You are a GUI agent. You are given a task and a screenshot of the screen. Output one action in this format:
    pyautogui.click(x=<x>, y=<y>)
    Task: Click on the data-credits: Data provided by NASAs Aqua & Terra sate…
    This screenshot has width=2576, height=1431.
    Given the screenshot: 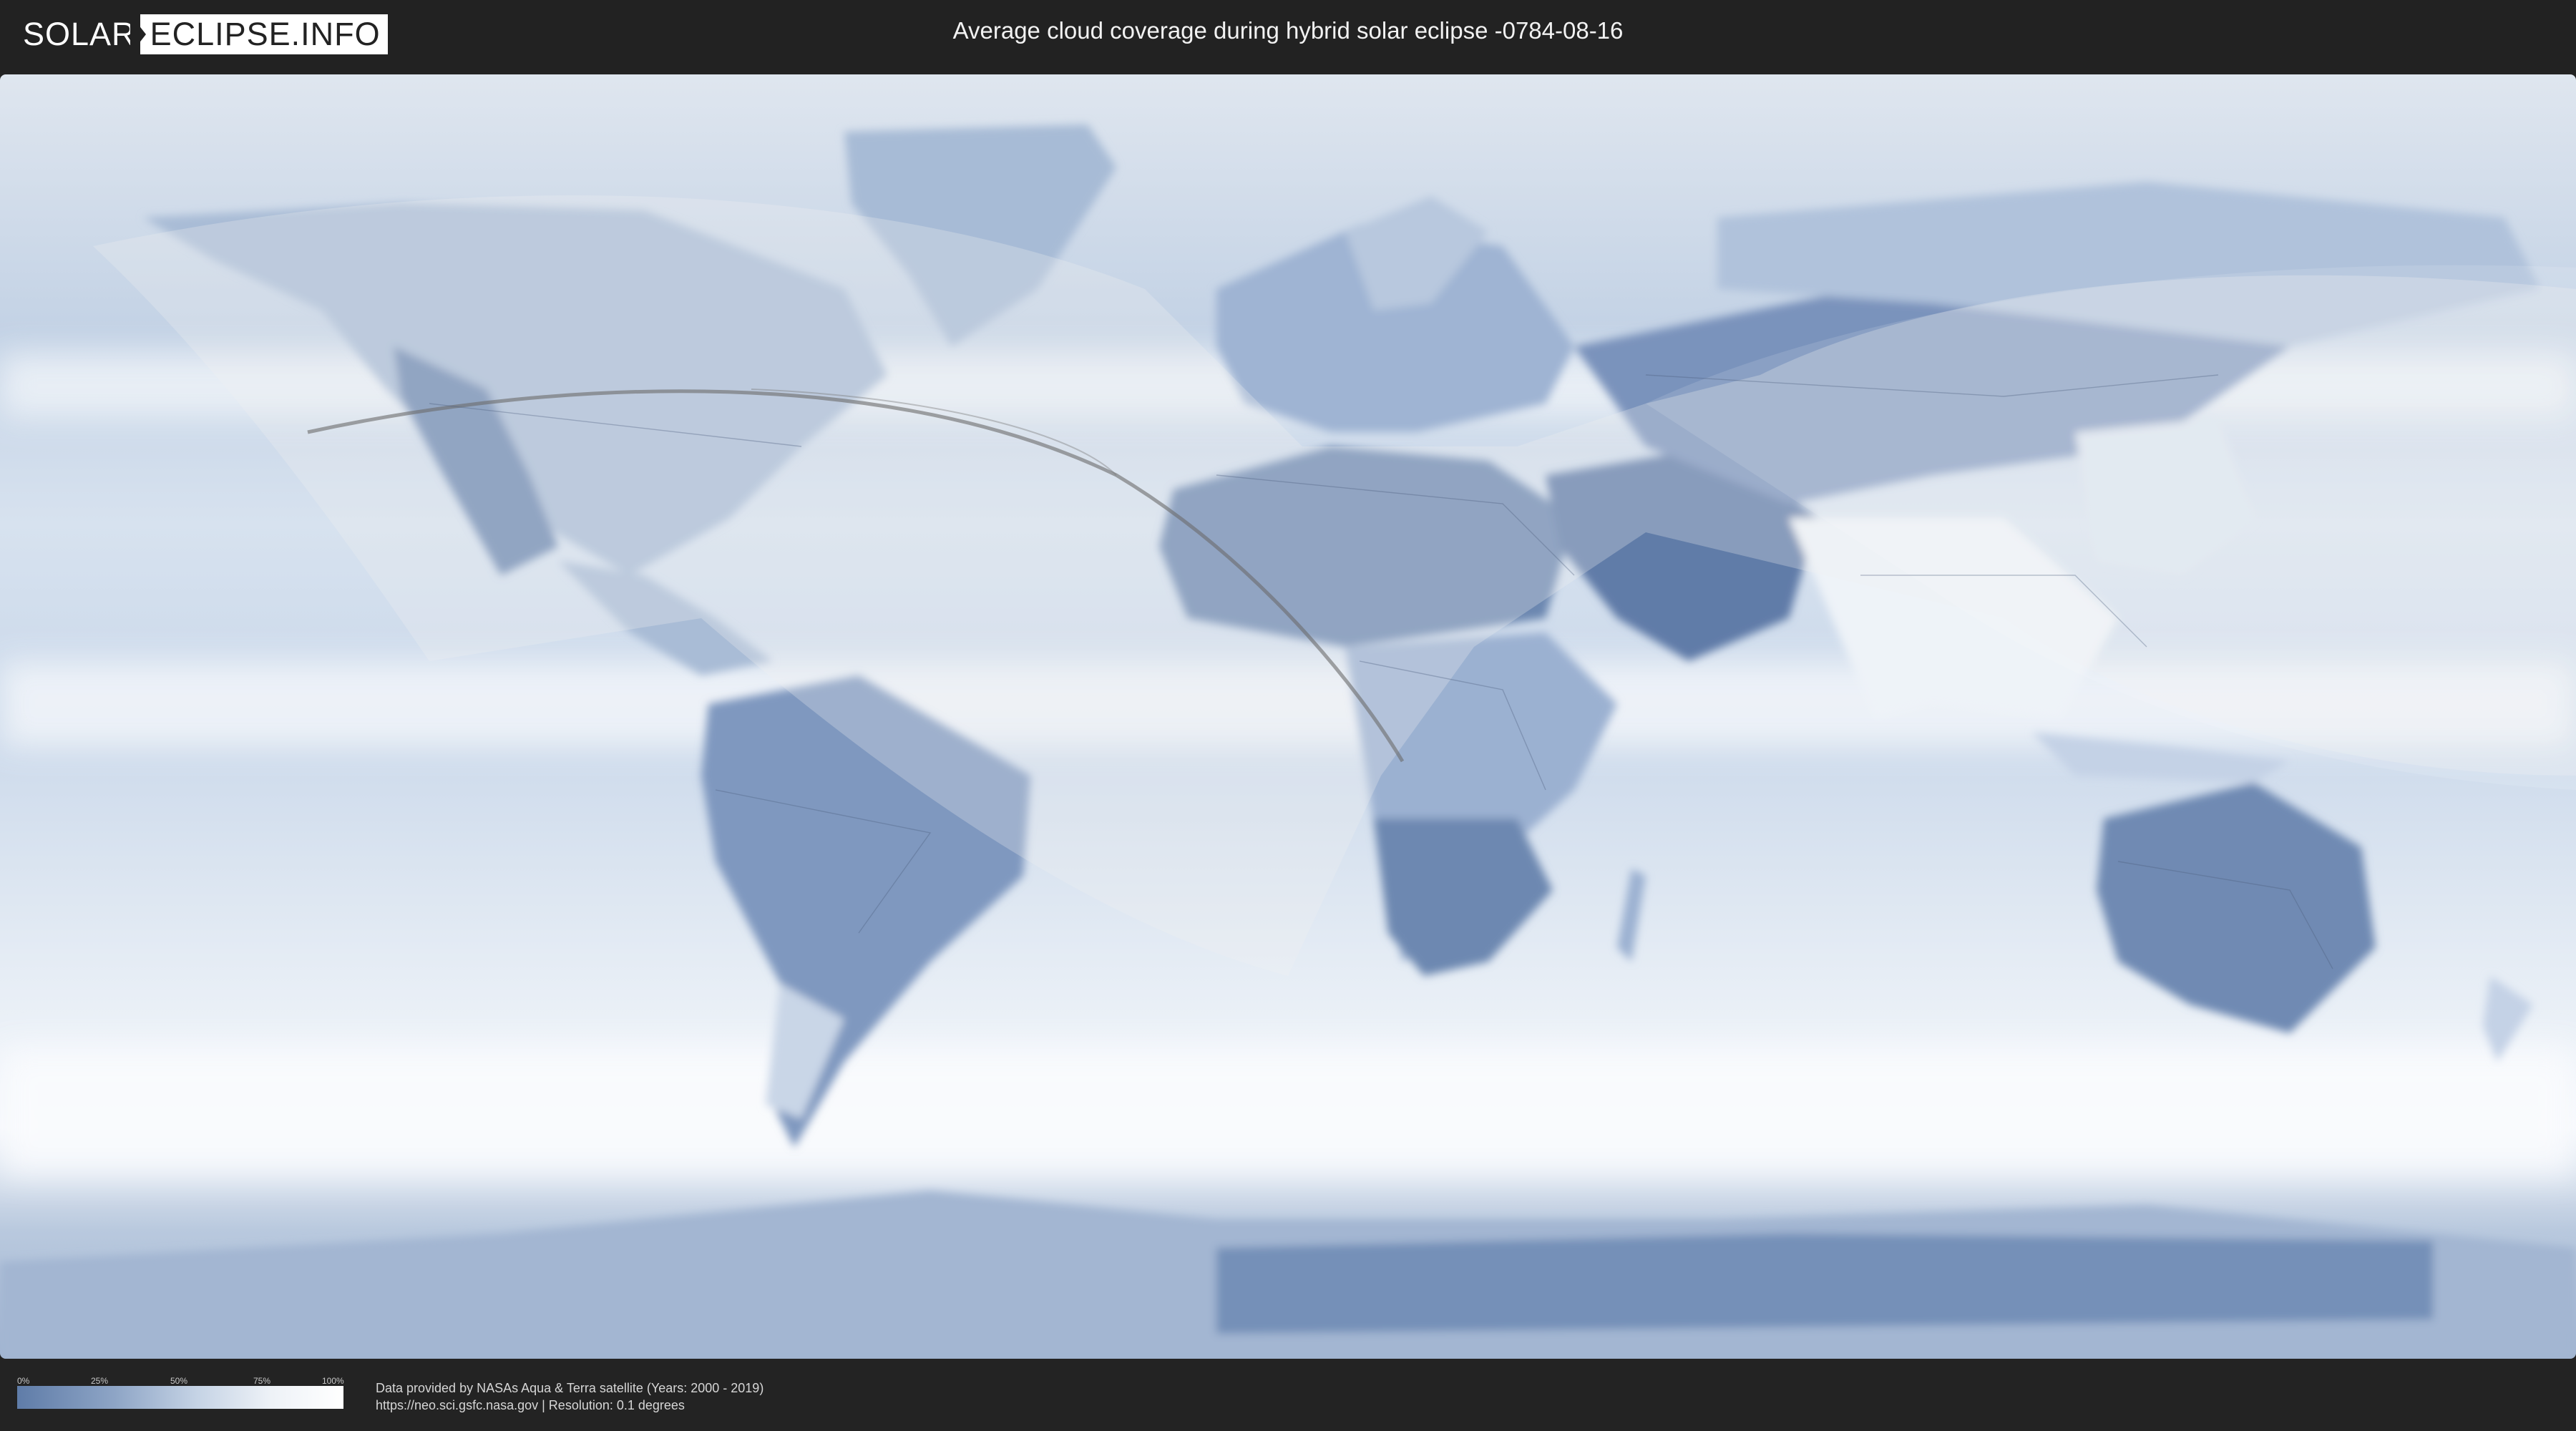 What is the action you would take?
    pyautogui.click(x=569, y=1396)
    